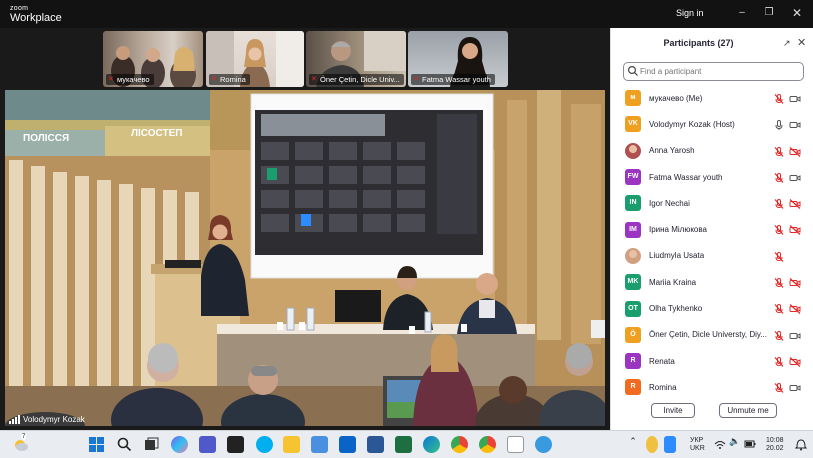 The image size is (813, 458). I want to click on thumbnail-label: ✕ Romina, so click(229, 79).